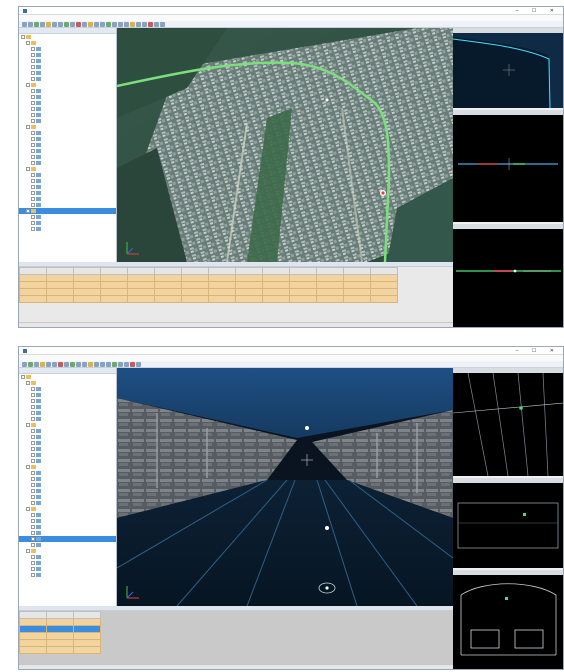  I want to click on tree-node, so click(67, 229).